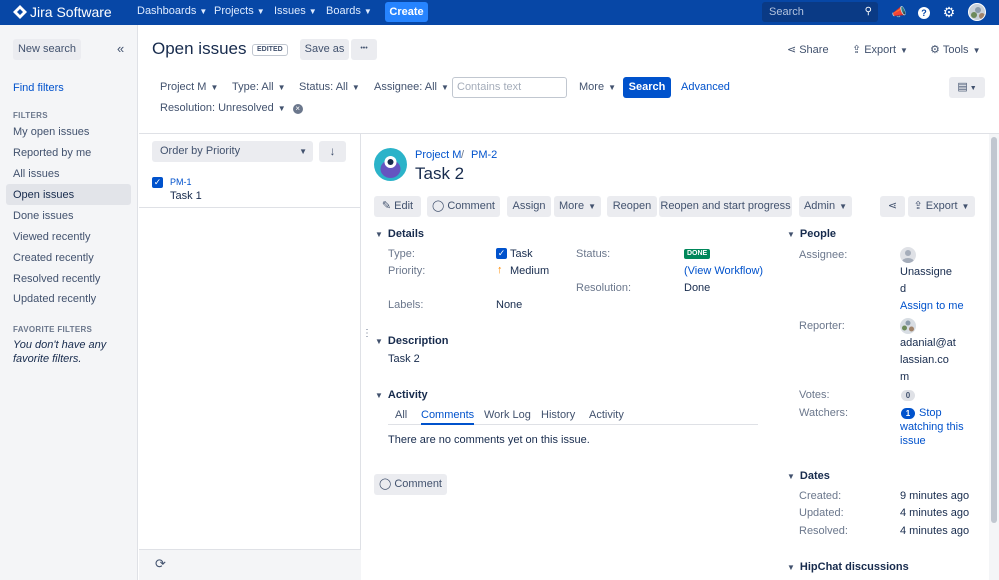 This screenshot has width=999, height=580. What do you see at coordinates (410, 484) in the screenshot?
I see `add-comment-button: ◯ Comment` at bounding box center [410, 484].